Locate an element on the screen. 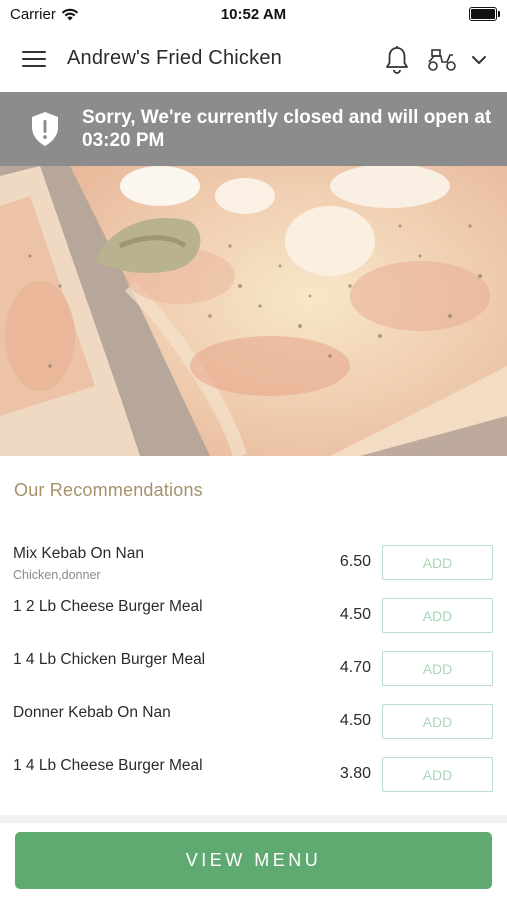  status-time: 10:52 AM is located at coordinates (253, 14).